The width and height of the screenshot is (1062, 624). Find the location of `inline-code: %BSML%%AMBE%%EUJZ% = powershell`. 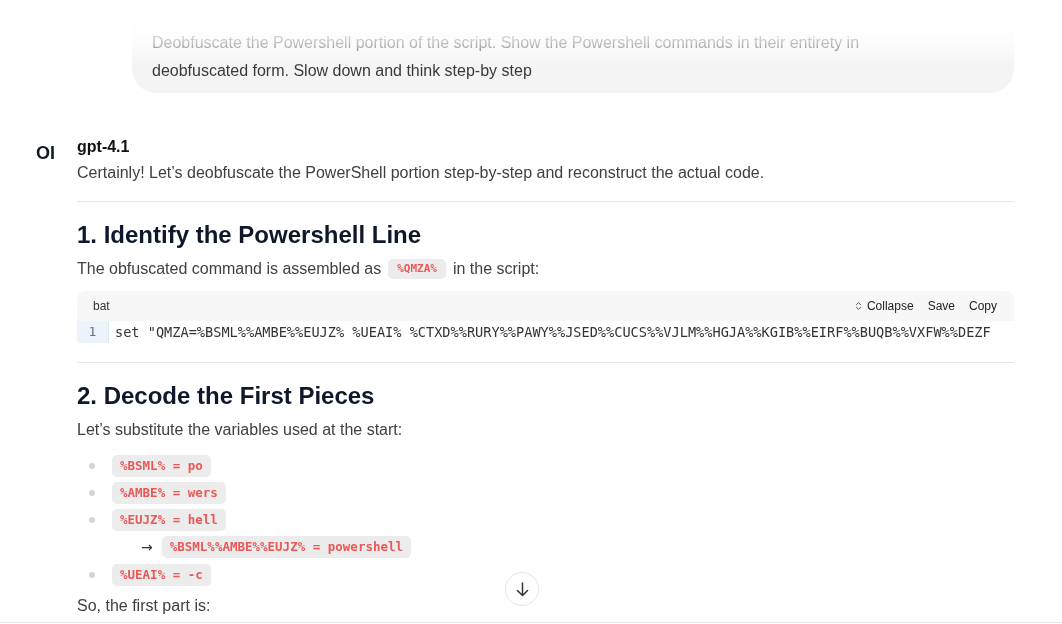

inline-code: %BSML%%AMBE%%EUJZ% = powershell is located at coordinates (286, 547).